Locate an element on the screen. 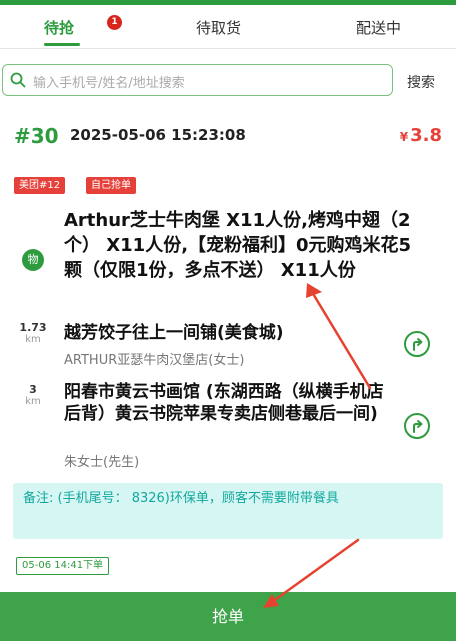 The height and width of the screenshot is (641, 456). customer-navigation-button is located at coordinates (417, 426).